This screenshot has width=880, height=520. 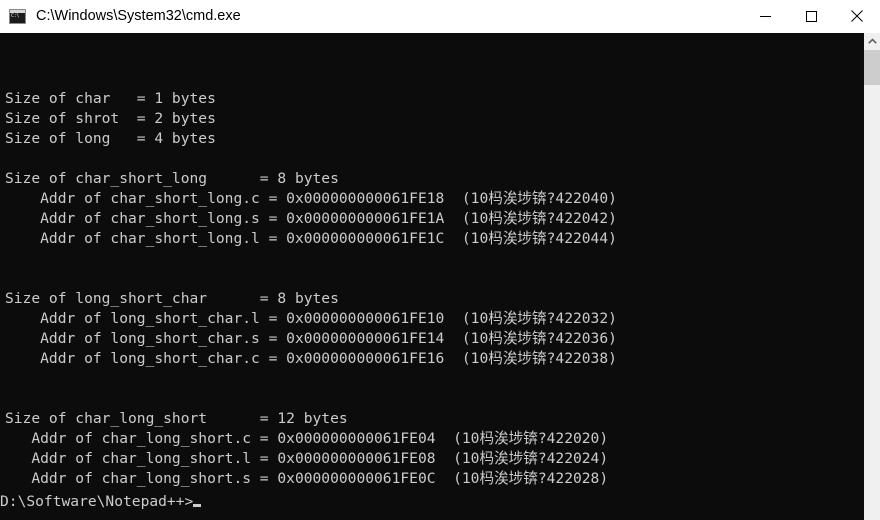 I want to click on prompt-path: D:\Software\Notepad++>, so click(x=97, y=501).